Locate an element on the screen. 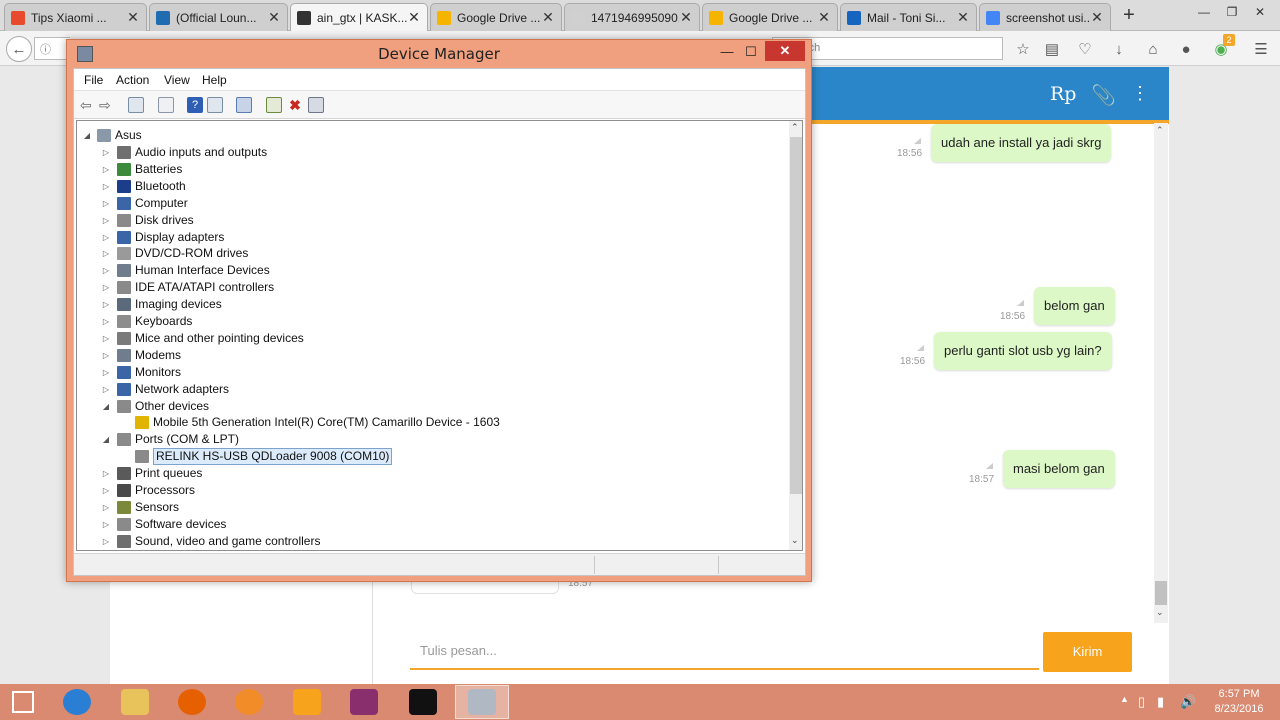 This screenshot has width=1280, height=720. tree-category-item: Other devices is located at coordinates (172, 406).